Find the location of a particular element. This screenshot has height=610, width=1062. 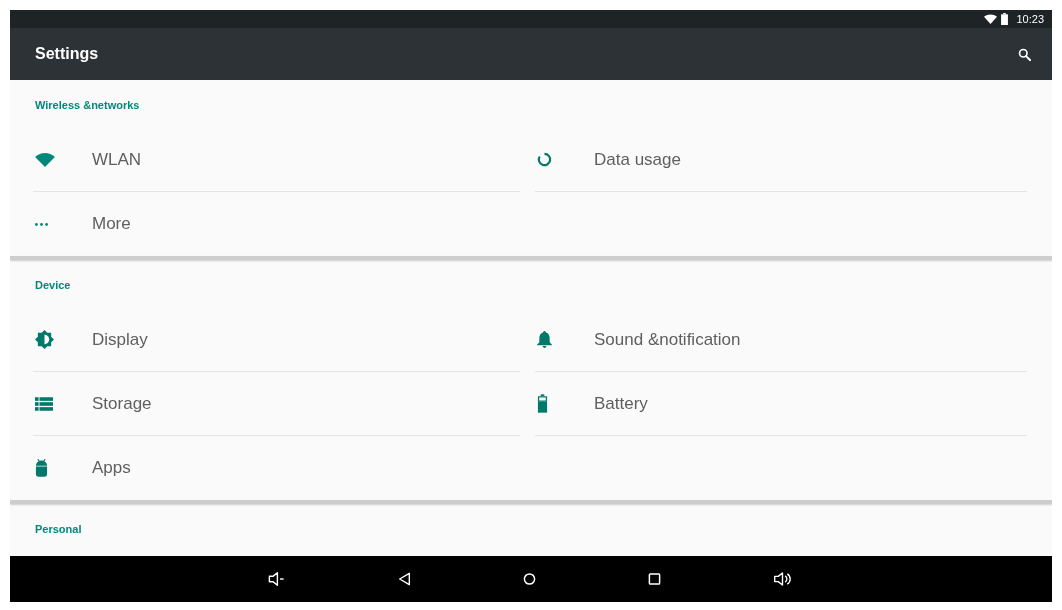

app-bar-title: Settings is located at coordinates (67, 54).